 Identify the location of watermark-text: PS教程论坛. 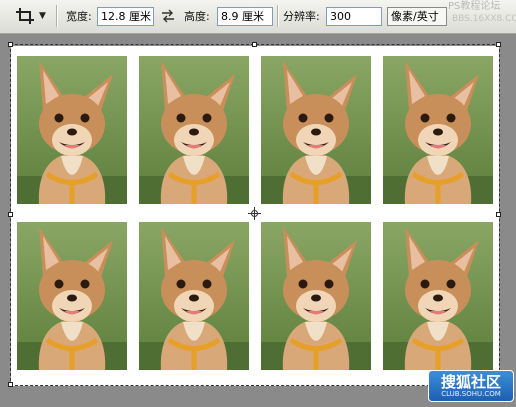
(474, 6).